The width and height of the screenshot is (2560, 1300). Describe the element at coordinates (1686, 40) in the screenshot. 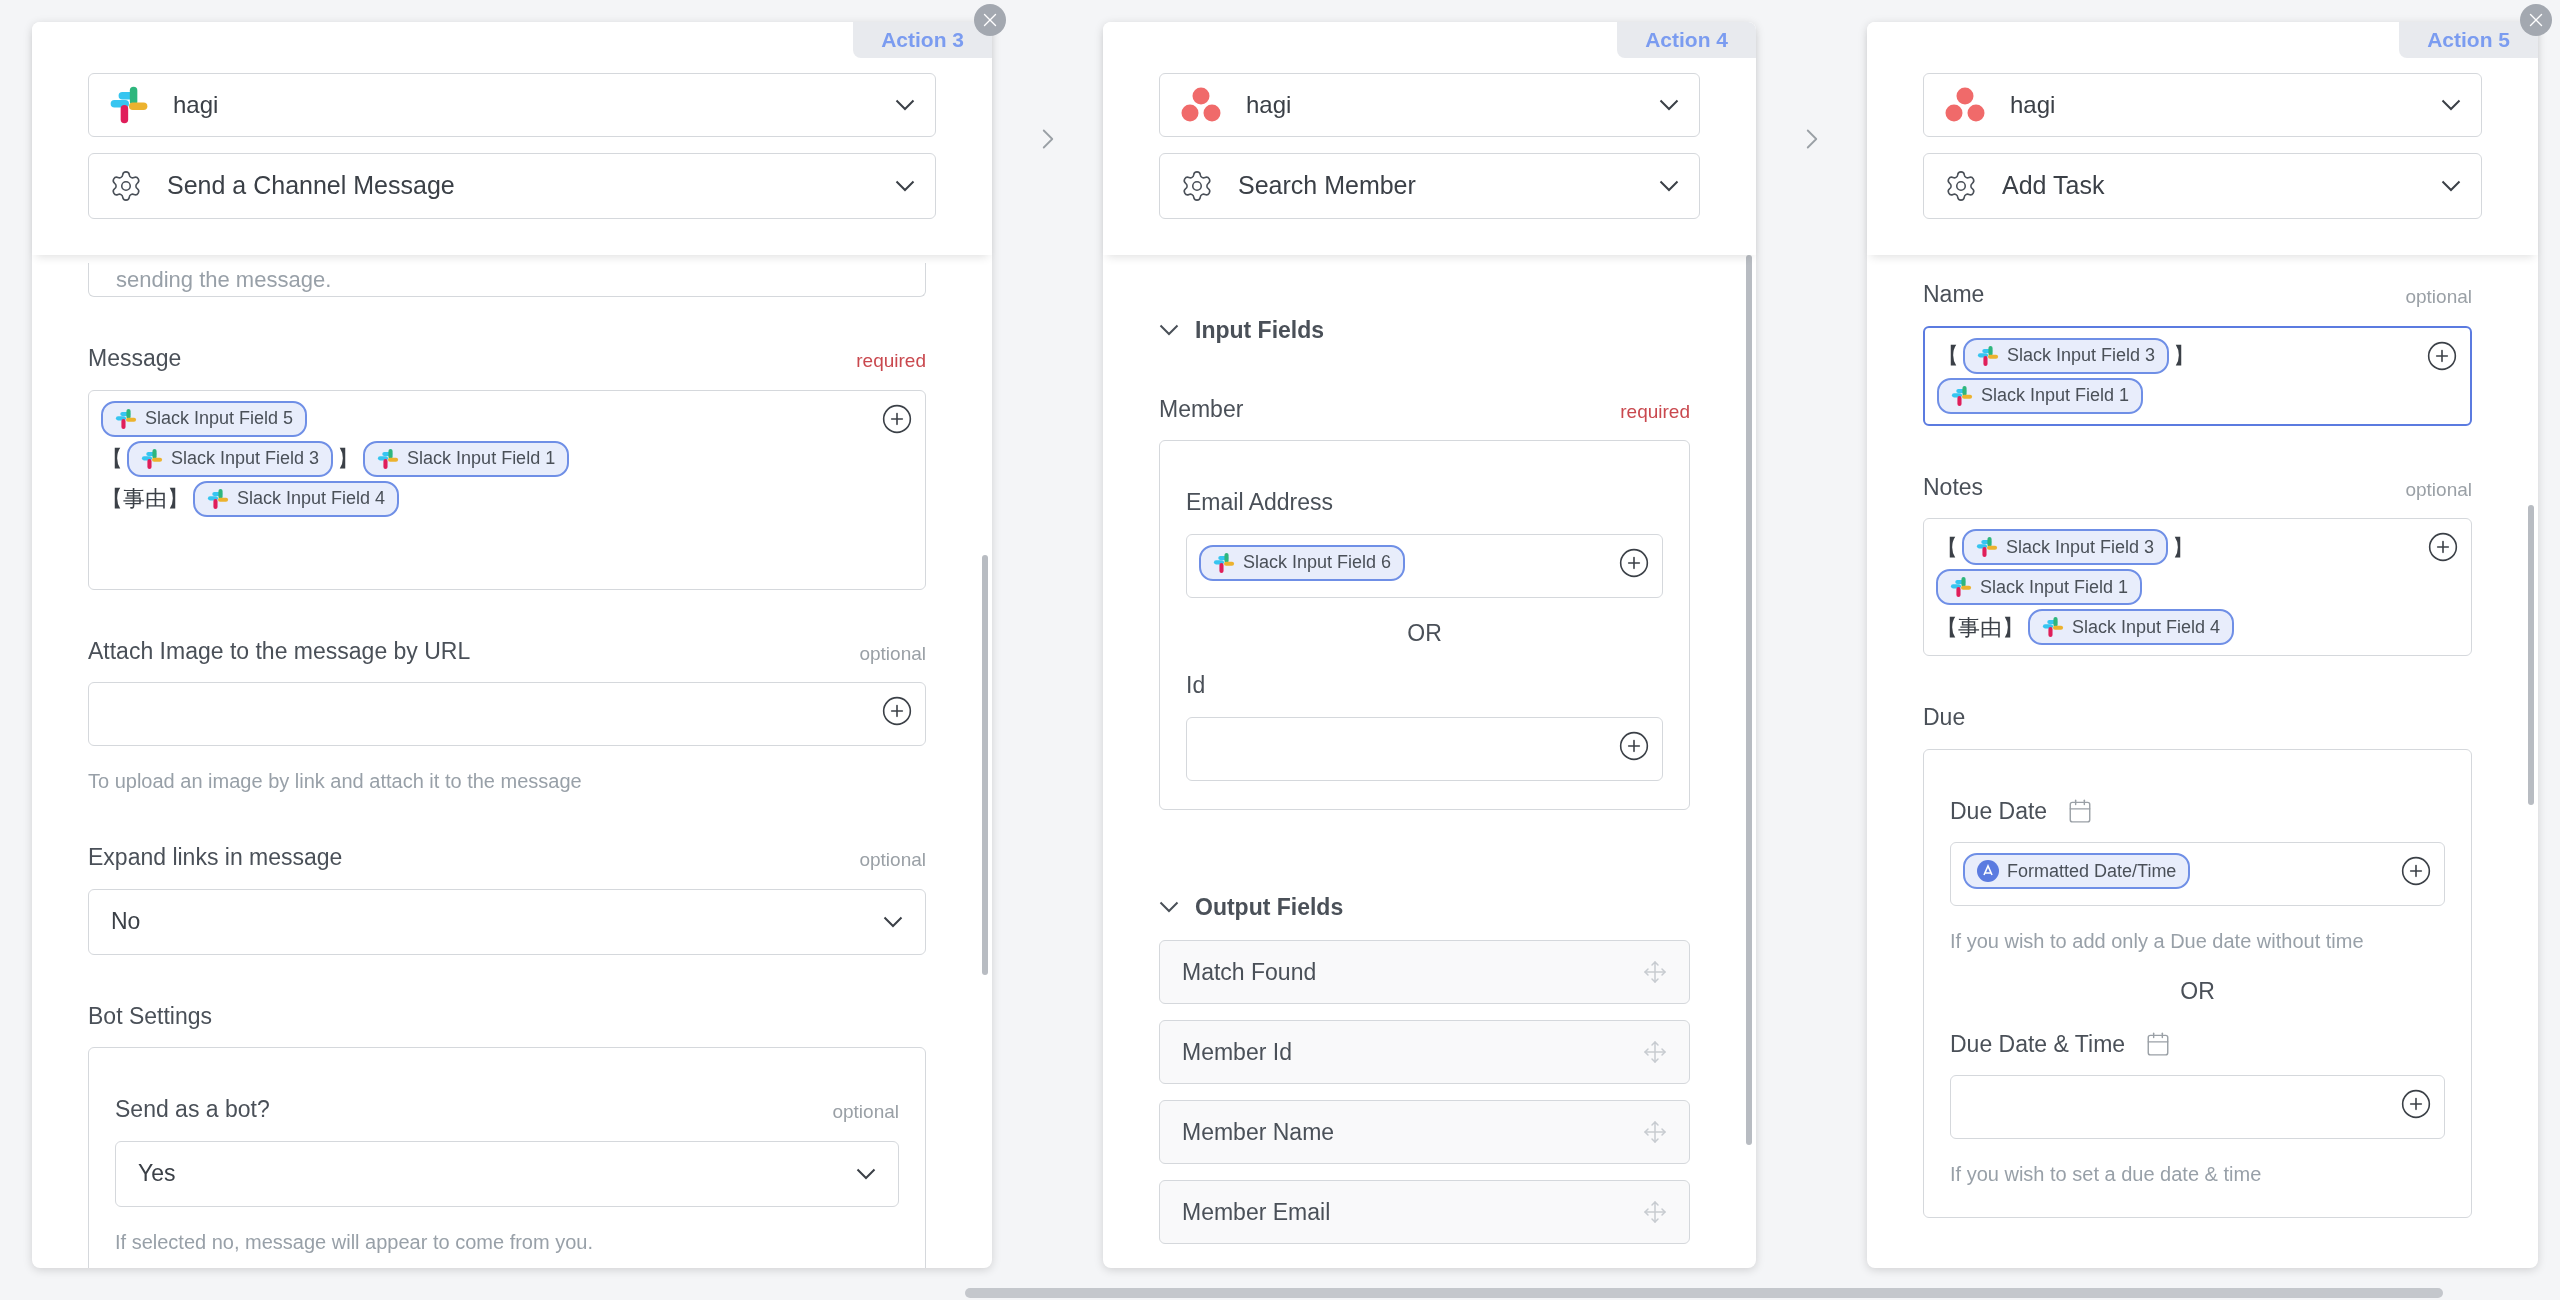

I see `action-tag: Action 4` at that location.